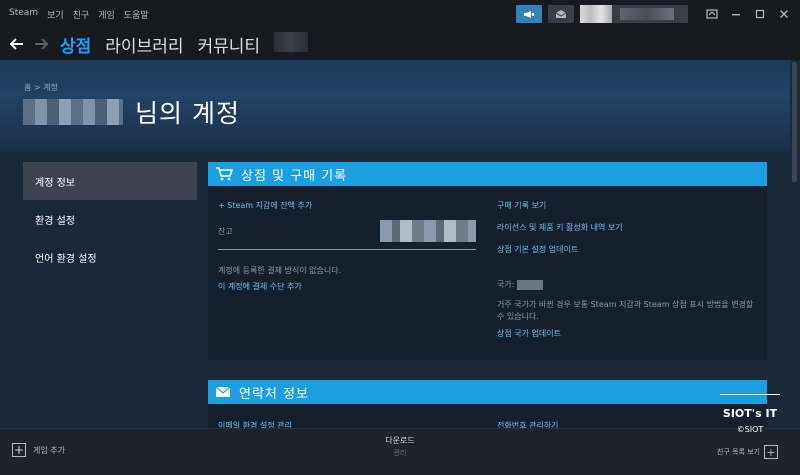  I want to click on menu-help: 도움말, so click(136, 14).